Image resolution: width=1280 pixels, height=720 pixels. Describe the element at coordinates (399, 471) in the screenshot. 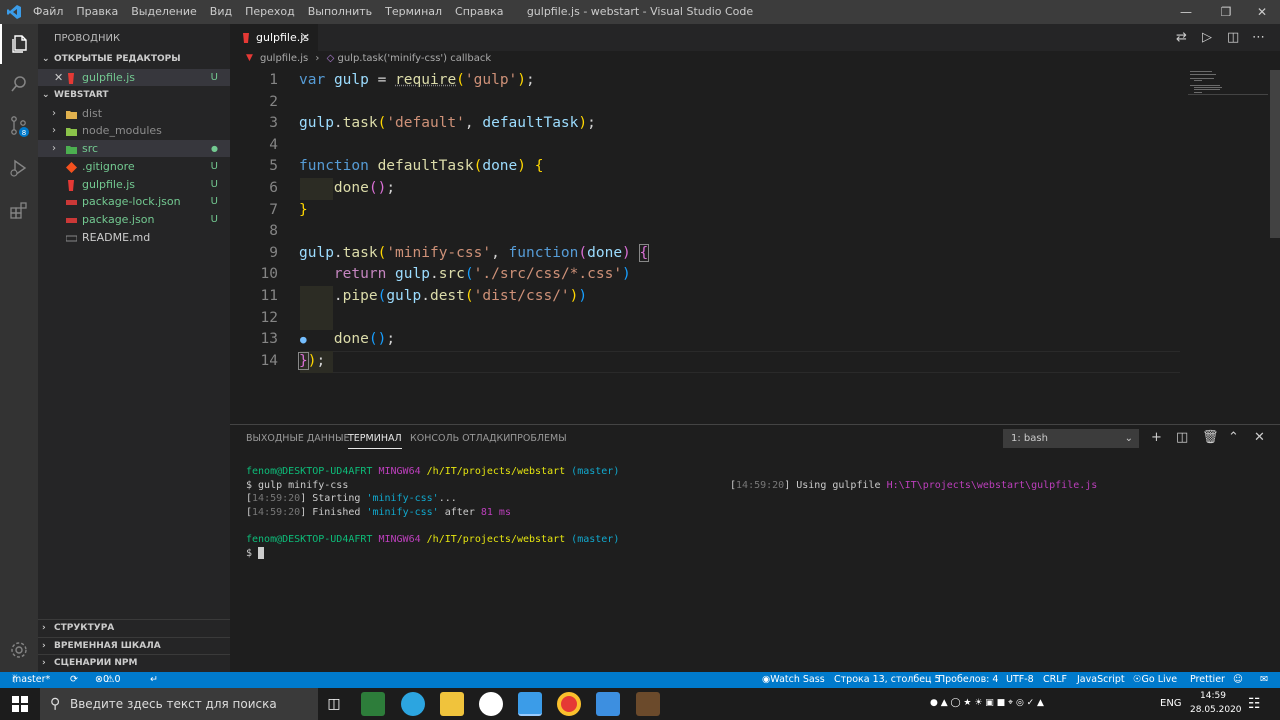

I see `prompt-env: MINGW64` at that location.